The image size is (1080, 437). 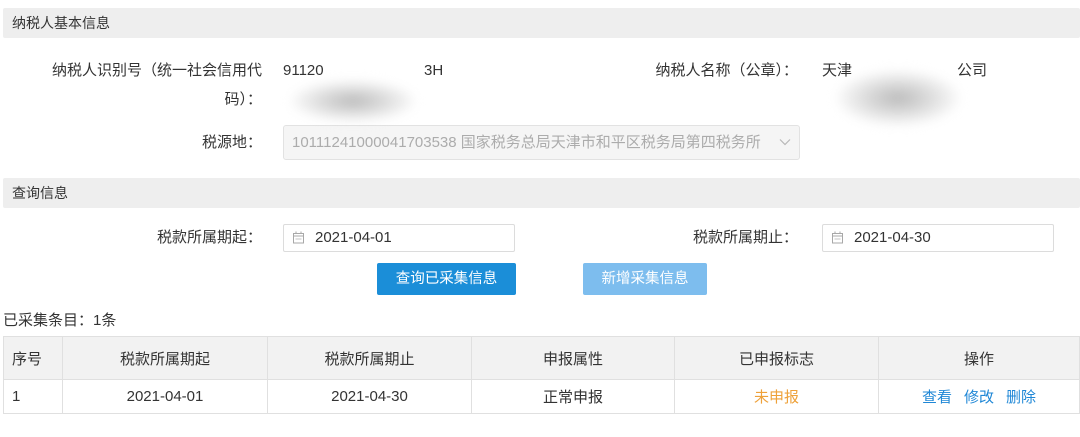 I want to click on taxpayer-name-label-text: 纳税人名称（公章）：, so click(x=726, y=70).